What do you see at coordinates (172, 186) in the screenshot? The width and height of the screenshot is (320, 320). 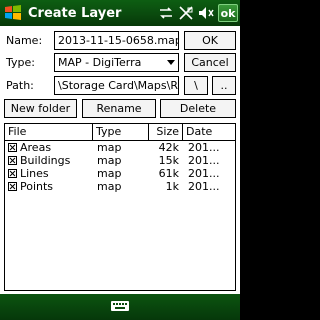 I see `file-size: 1k` at bounding box center [172, 186].